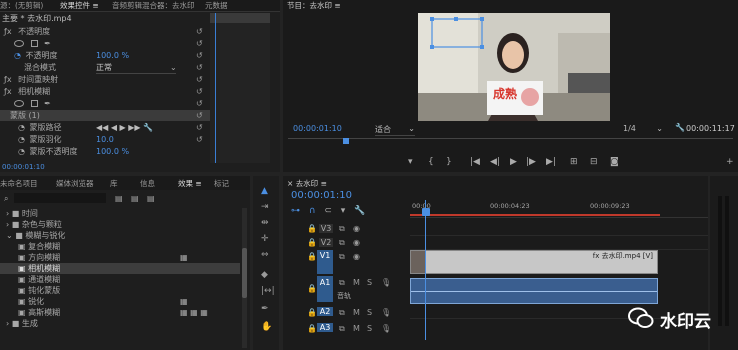 The image size is (738, 350). What do you see at coordinates (120, 290) in the screenshot?
I see `tree-item: ▣ 钝化蒙版` at bounding box center [120, 290].